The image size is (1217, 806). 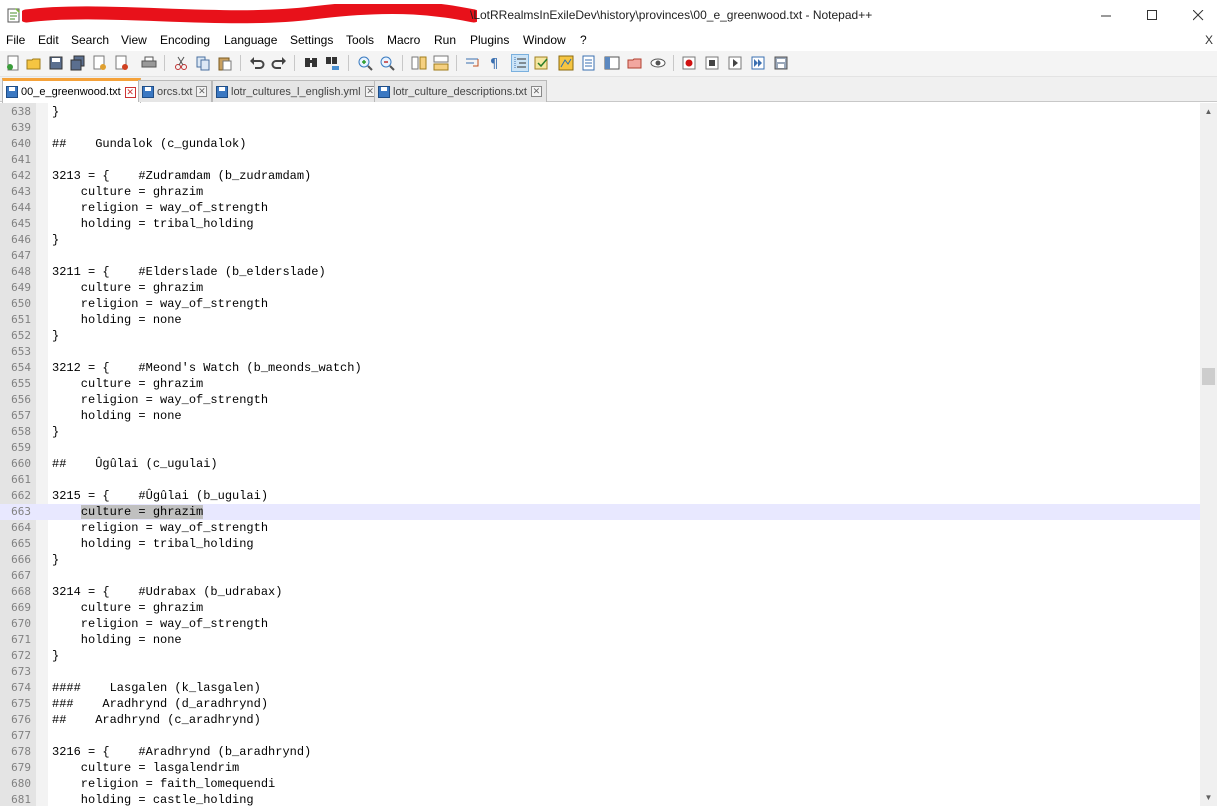 I want to click on stop-macro-icon, so click(x=712, y=63).